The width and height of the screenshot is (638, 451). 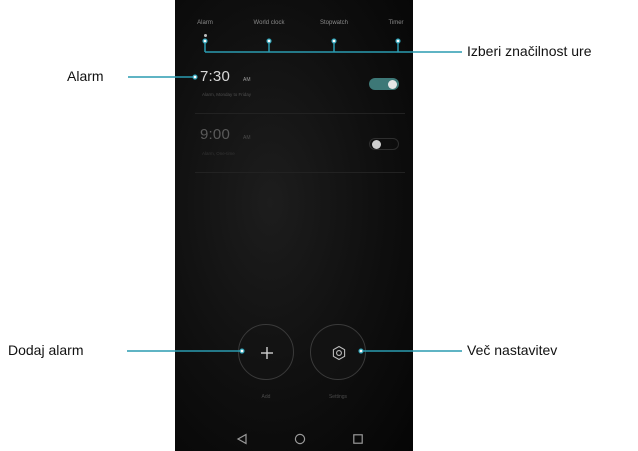 I want to click on system-nav-bar, so click(x=294, y=439).